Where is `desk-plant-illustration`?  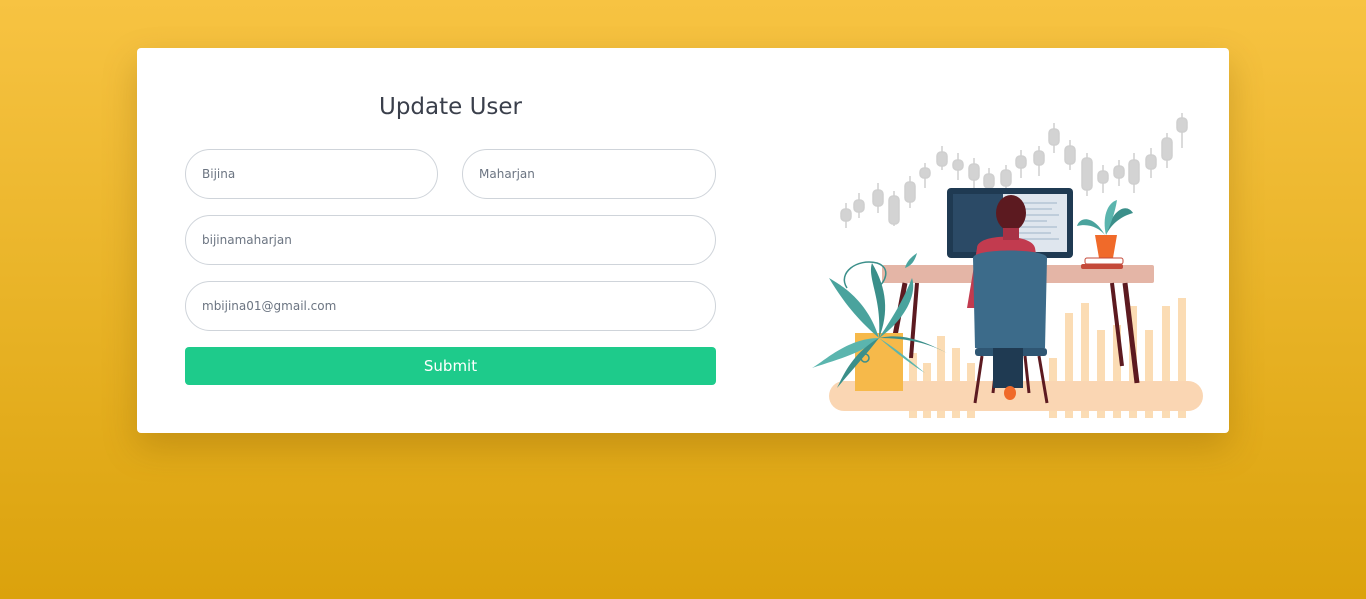
desk-plant-illustration is located at coordinates (1105, 234).